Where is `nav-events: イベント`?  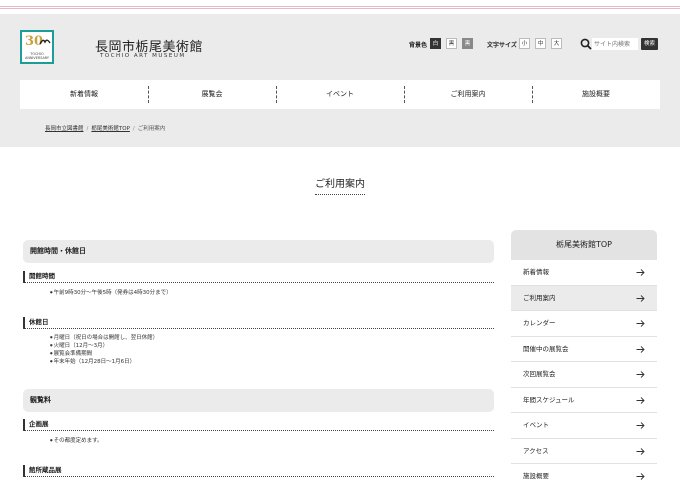
nav-events: イベント is located at coordinates (340, 94).